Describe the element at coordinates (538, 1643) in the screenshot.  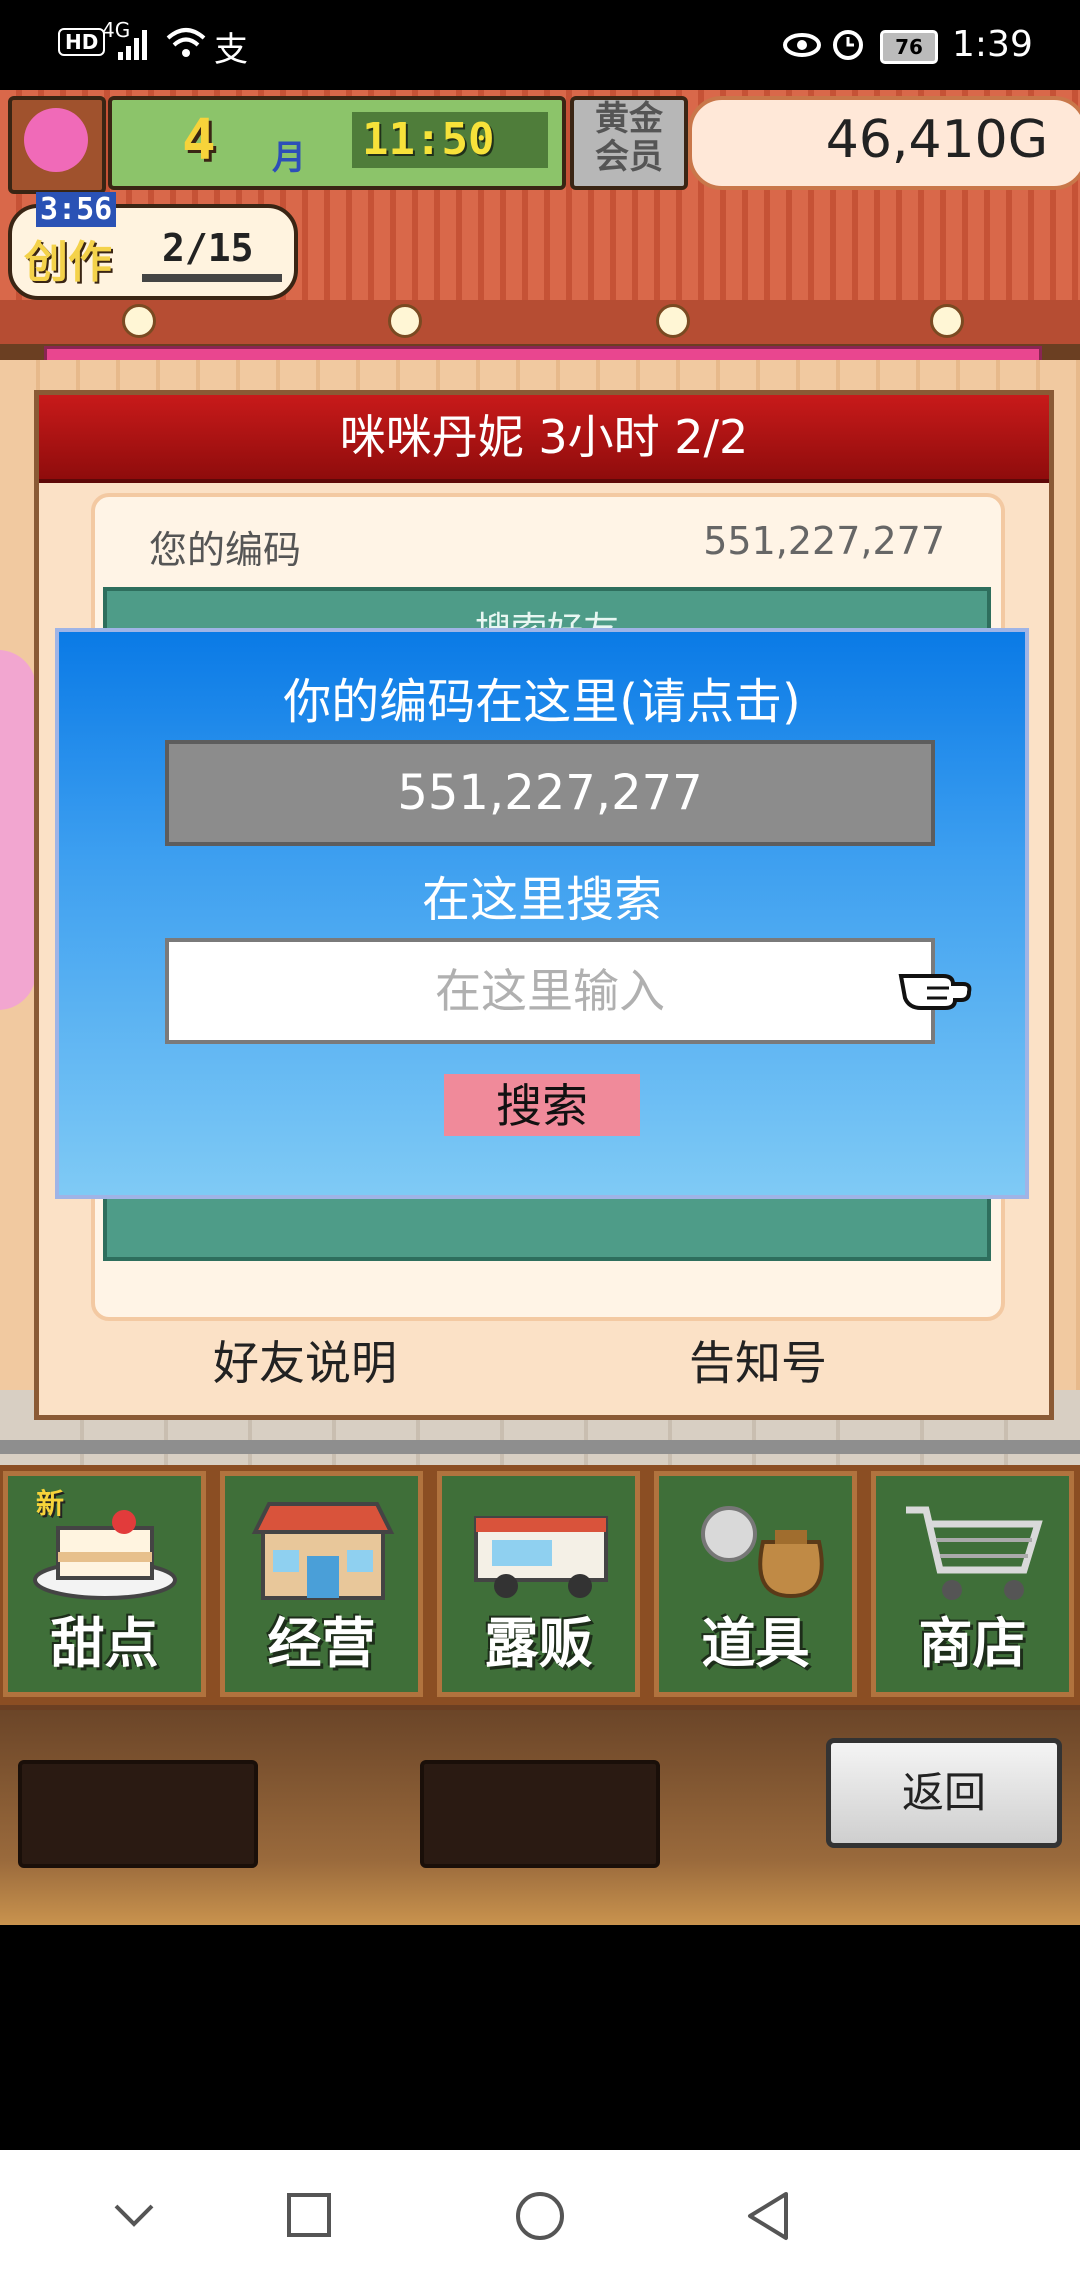
I see `menu-label: 露贩` at that location.